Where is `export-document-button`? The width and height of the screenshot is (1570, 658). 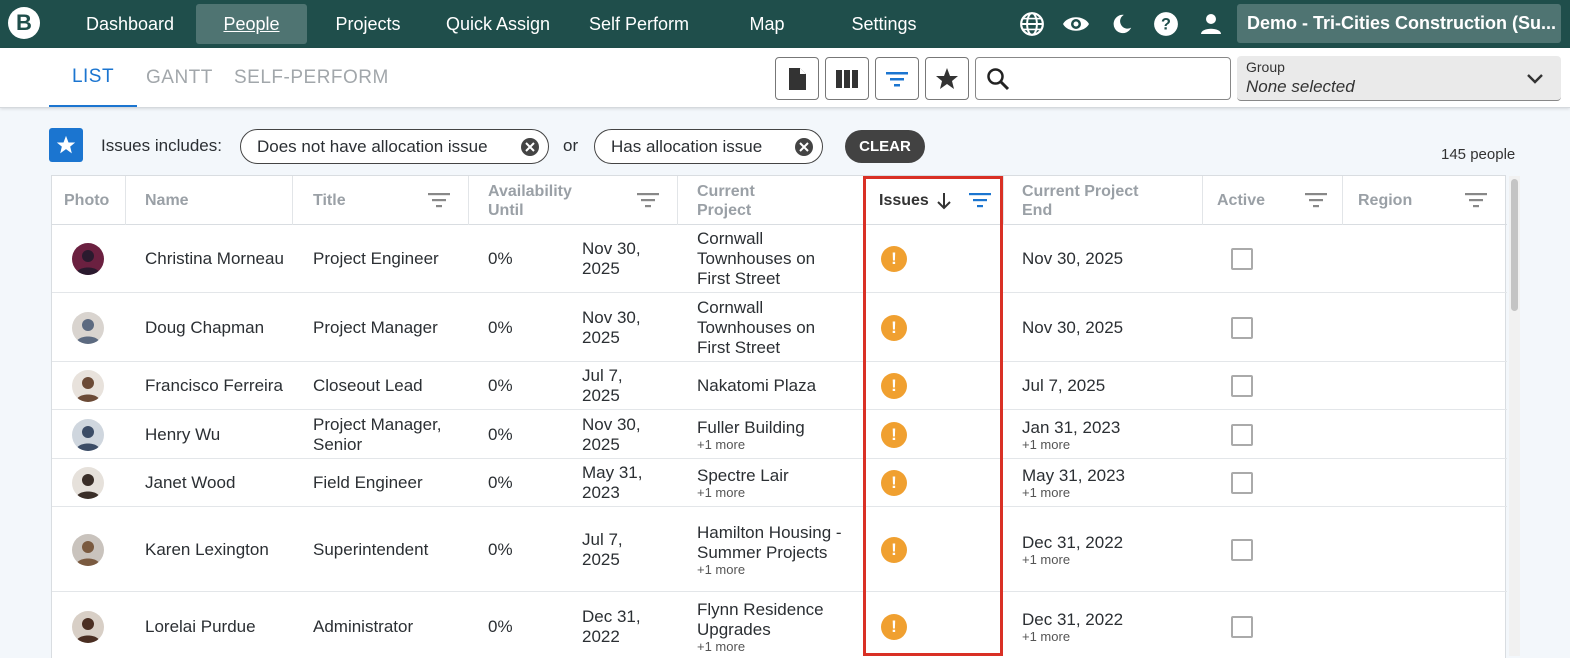
export-document-button is located at coordinates (797, 78).